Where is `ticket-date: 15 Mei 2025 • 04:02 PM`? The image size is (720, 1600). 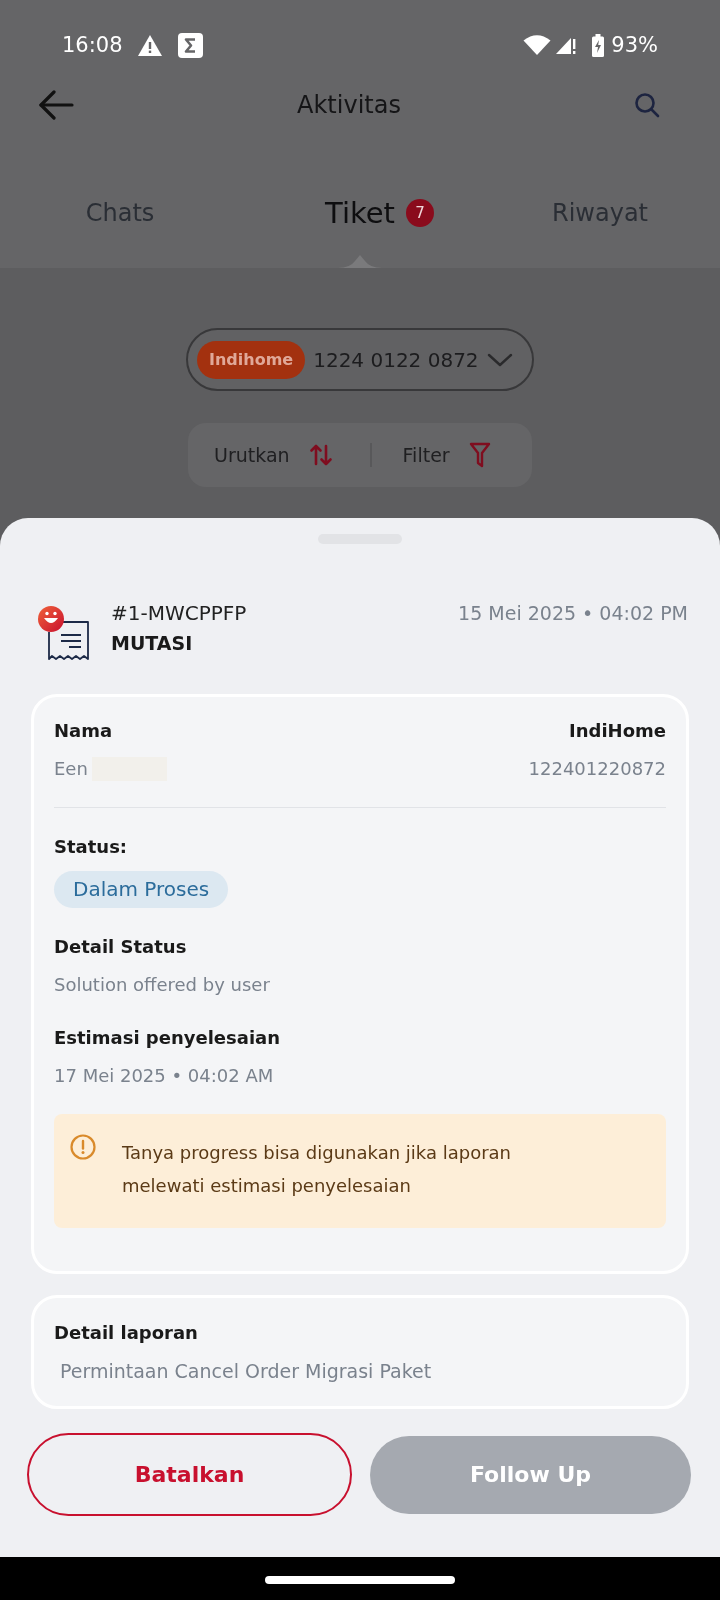 ticket-date: 15 Mei 2025 • 04:02 PM is located at coordinates (573, 613).